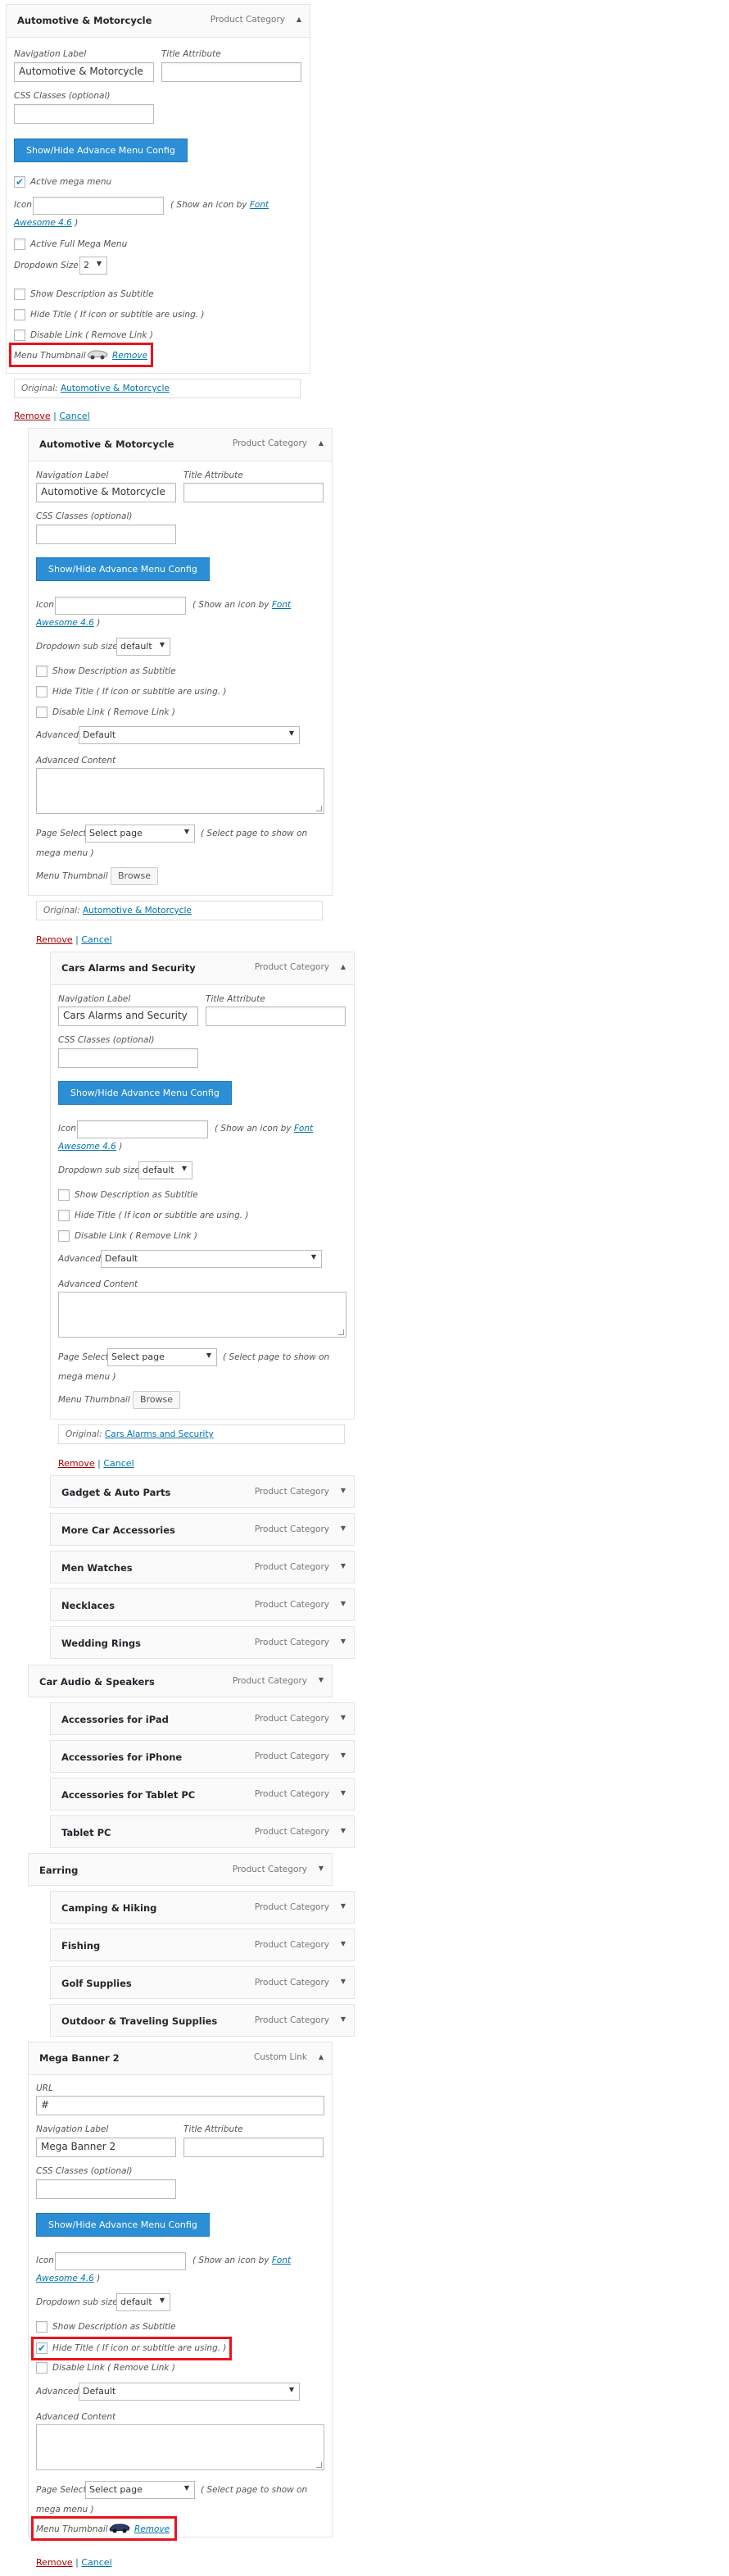 This screenshot has height=2576, width=729. What do you see at coordinates (159, 1434) in the screenshot?
I see `original-link: Cars Alarms and Security` at bounding box center [159, 1434].